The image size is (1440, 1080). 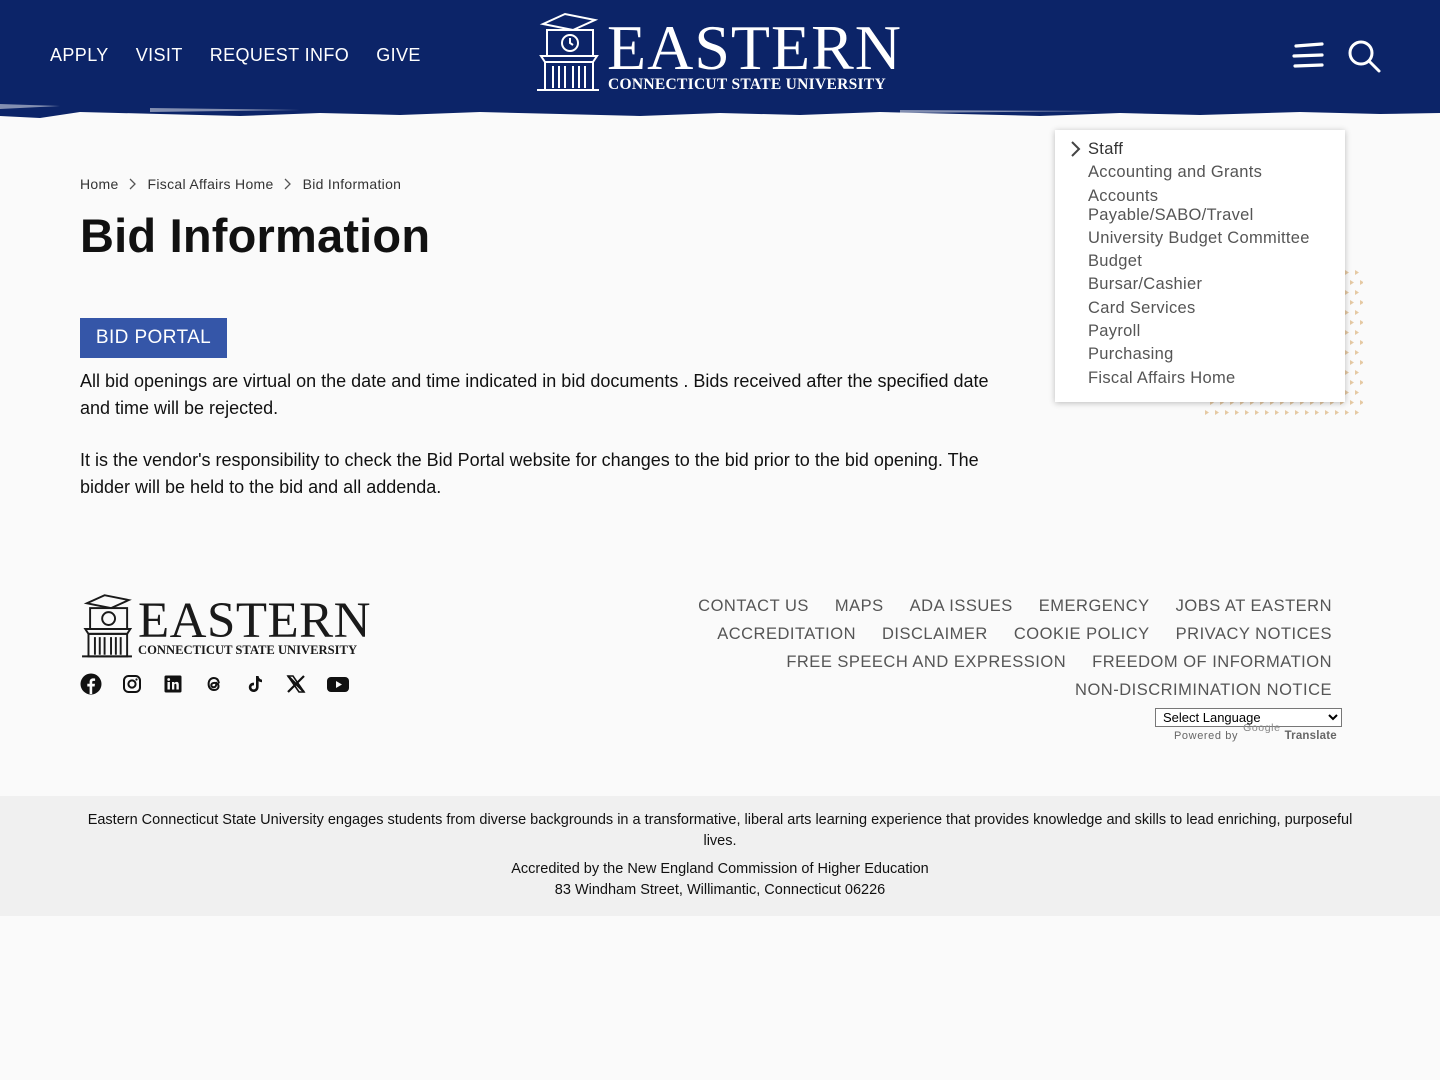 What do you see at coordinates (79, 55) in the screenshot?
I see `nav-apply: APPLY` at bounding box center [79, 55].